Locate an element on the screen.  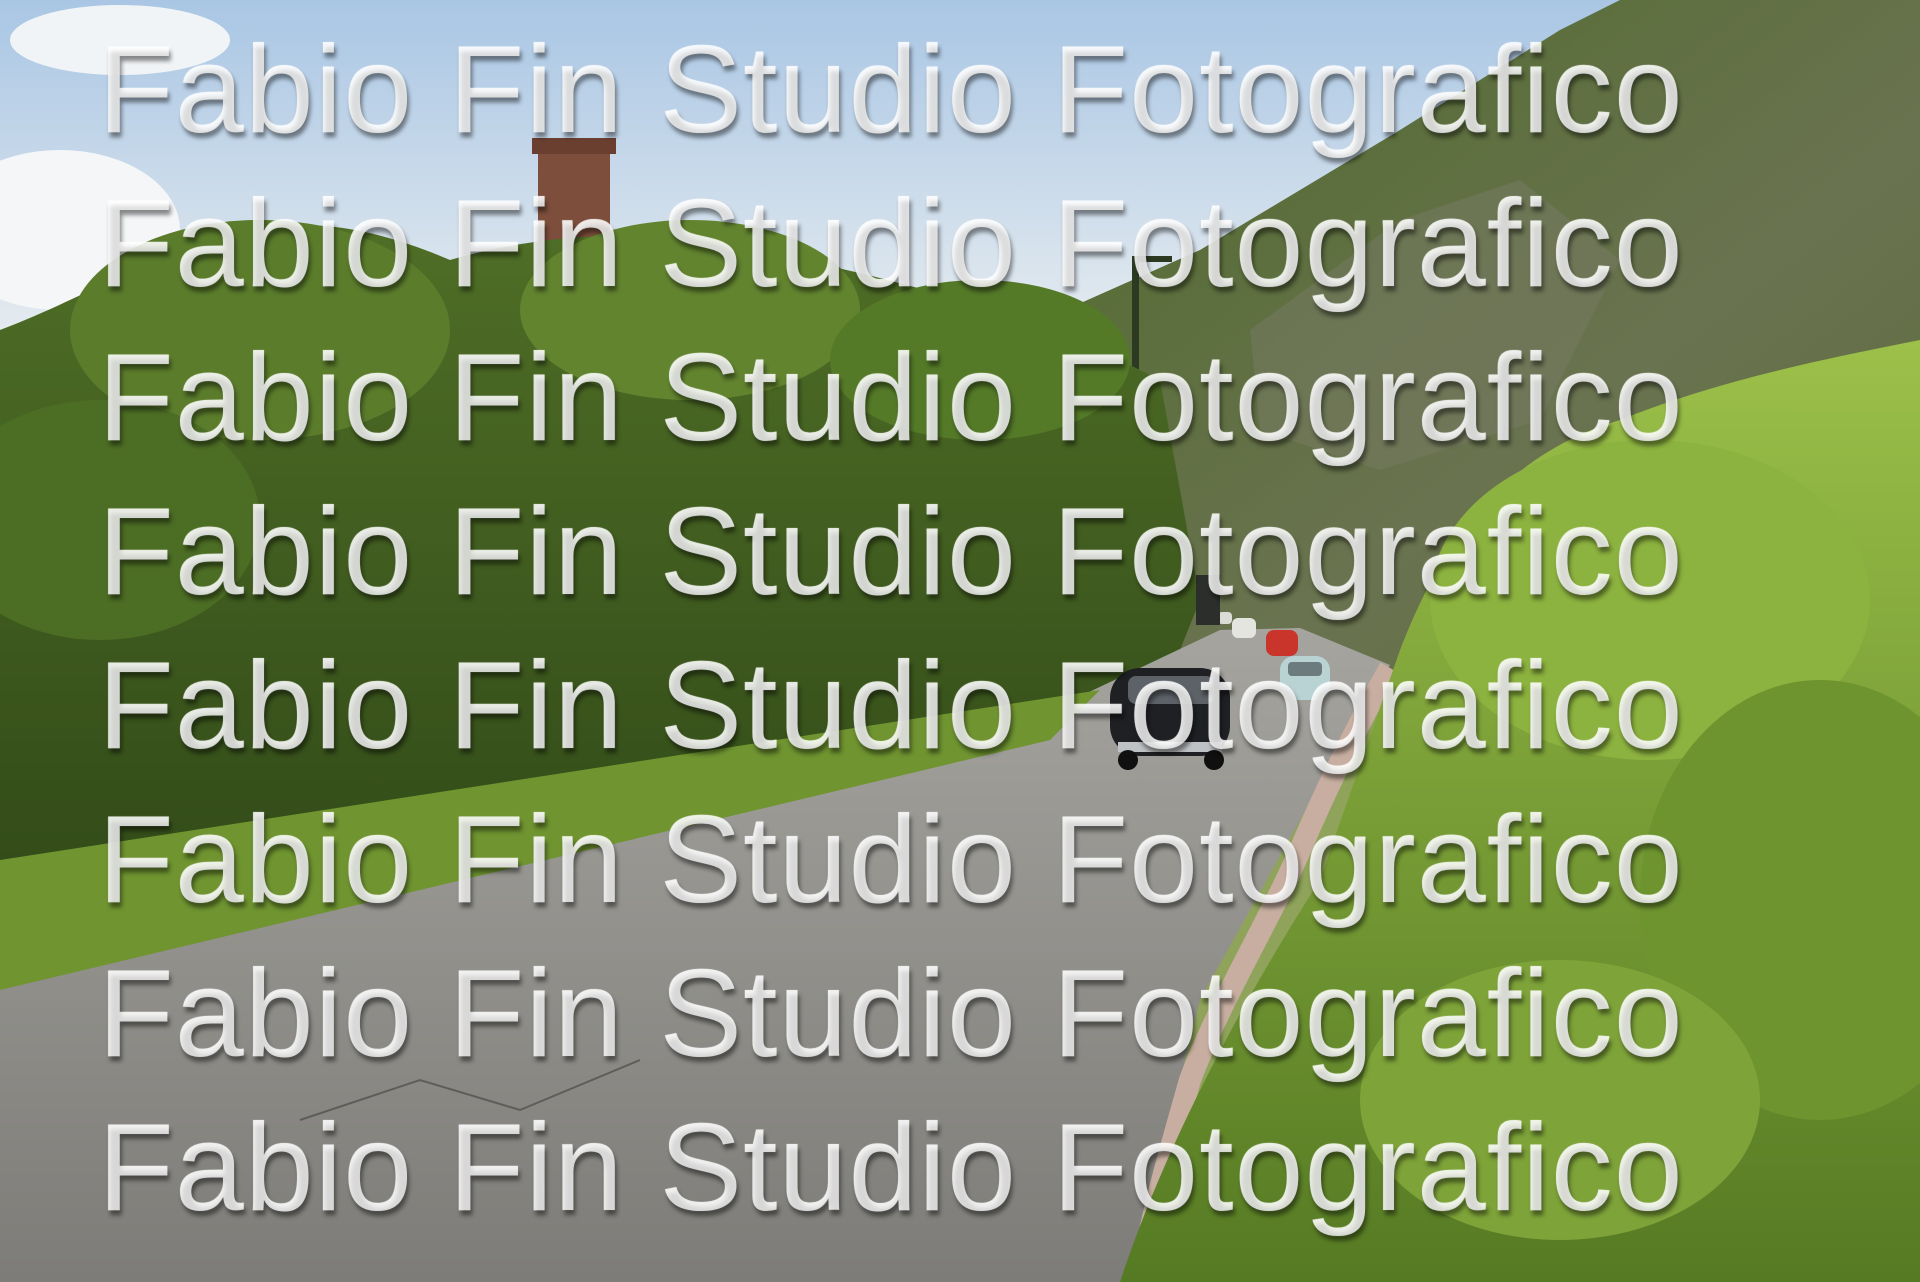
car-red is located at coordinates (1282, 643).